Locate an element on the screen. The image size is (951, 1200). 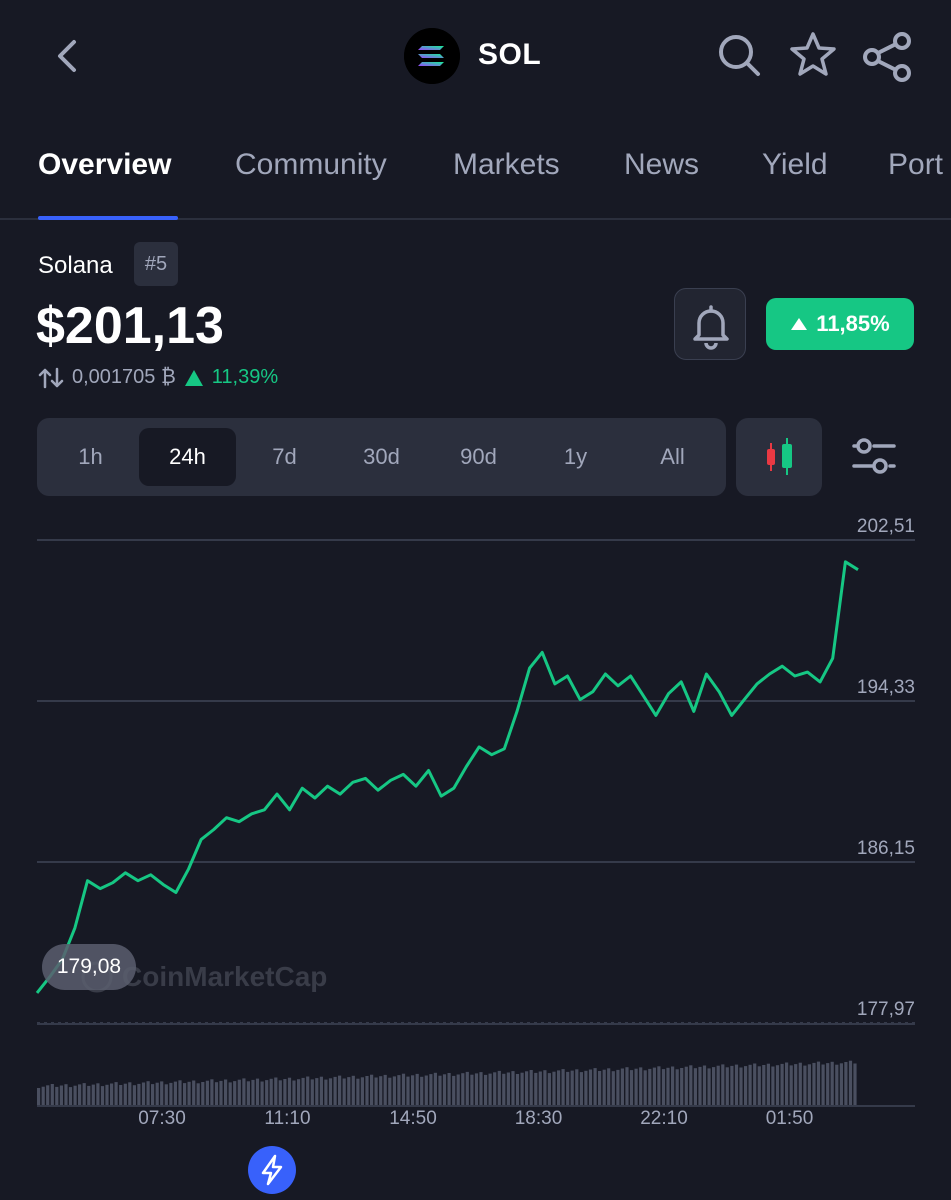
candlestick-icon is located at coordinates (779, 456).